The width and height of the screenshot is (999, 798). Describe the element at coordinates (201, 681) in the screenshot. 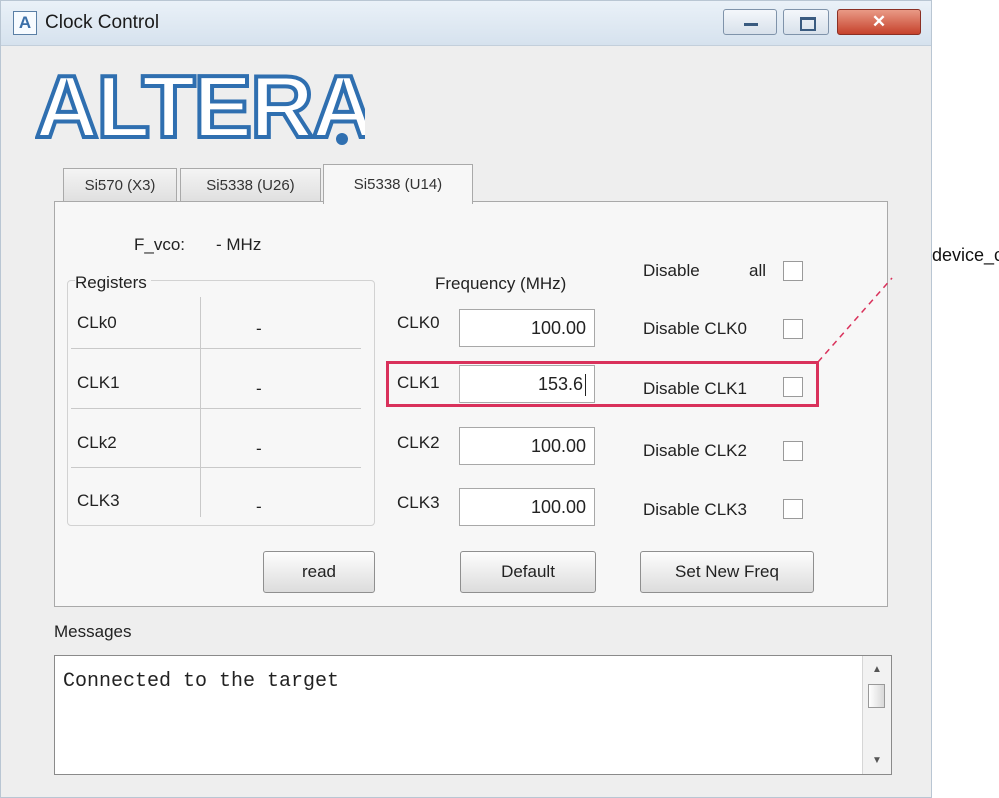

I see `message-text: Connected to the target` at that location.